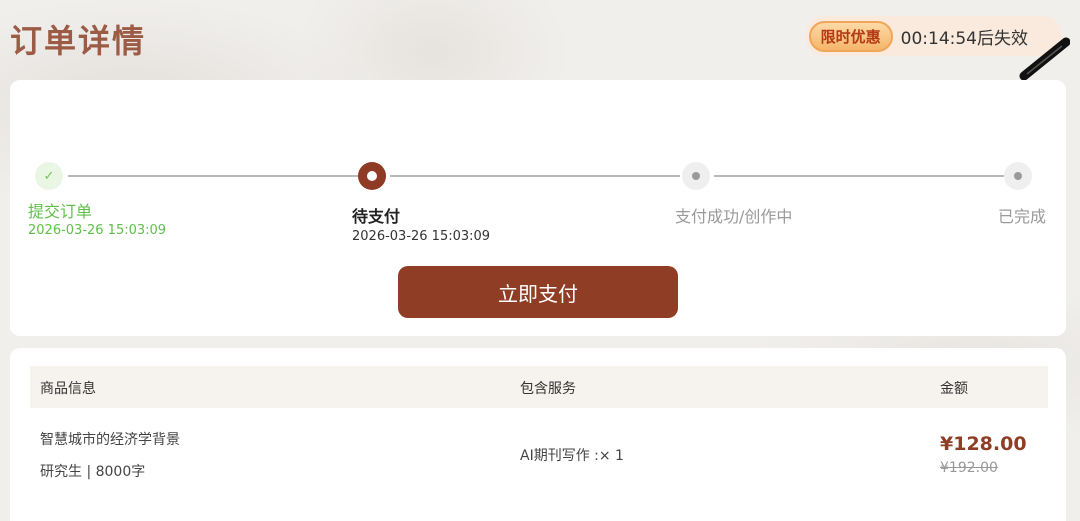 This screenshot has width=1080, height=521. Describe the element at coordinates (376, 216) in the screenshot. I see `step-label-awaiting-payment: 待支付` at that location.